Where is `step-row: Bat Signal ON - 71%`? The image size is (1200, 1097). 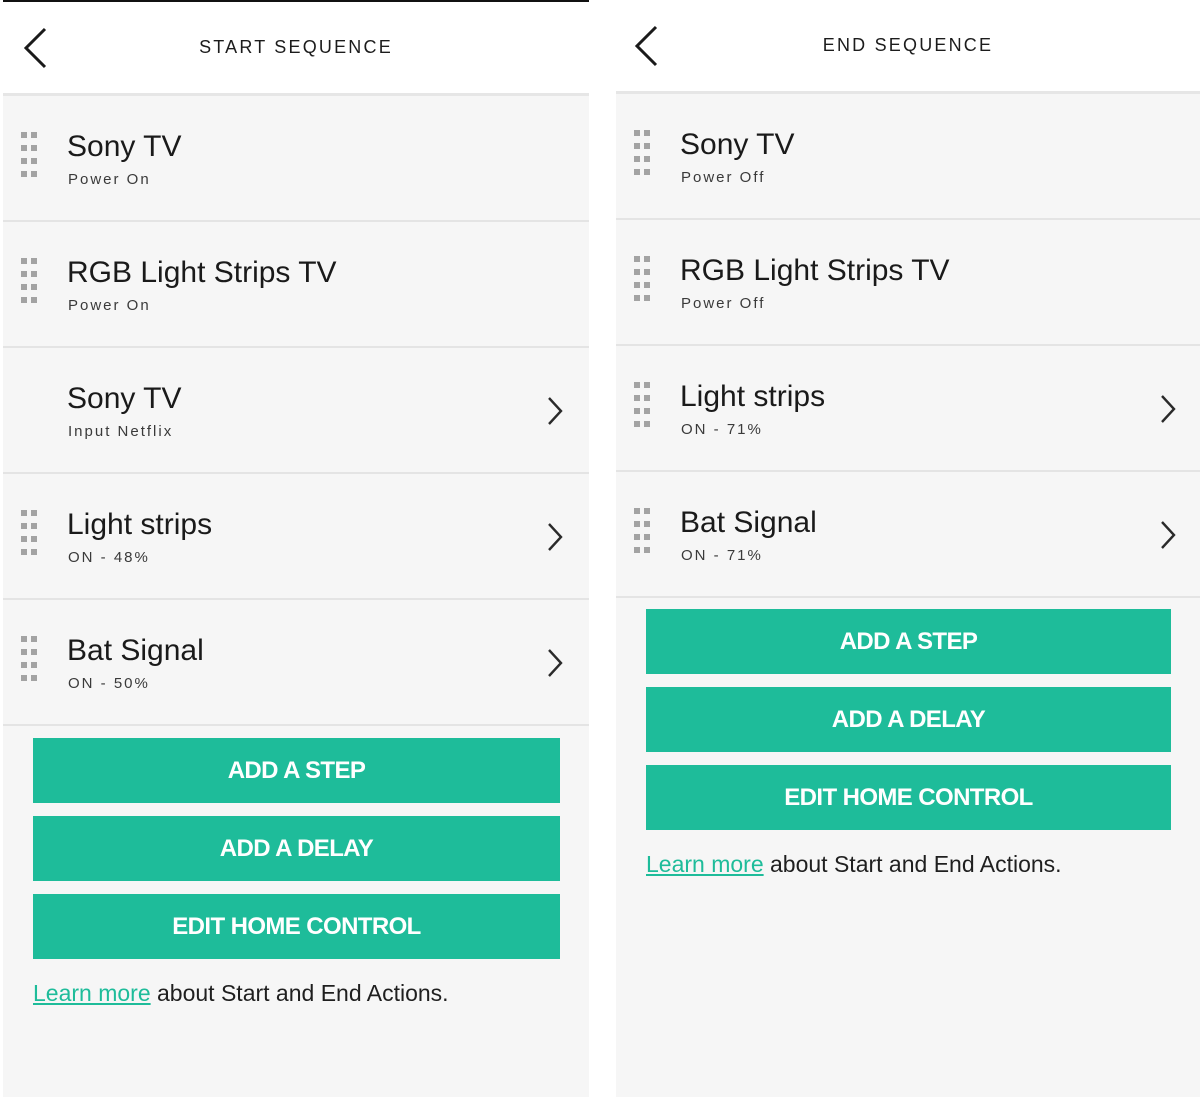 step-row: Bat Signal ON - 71% is located at coordinates (908, 535).